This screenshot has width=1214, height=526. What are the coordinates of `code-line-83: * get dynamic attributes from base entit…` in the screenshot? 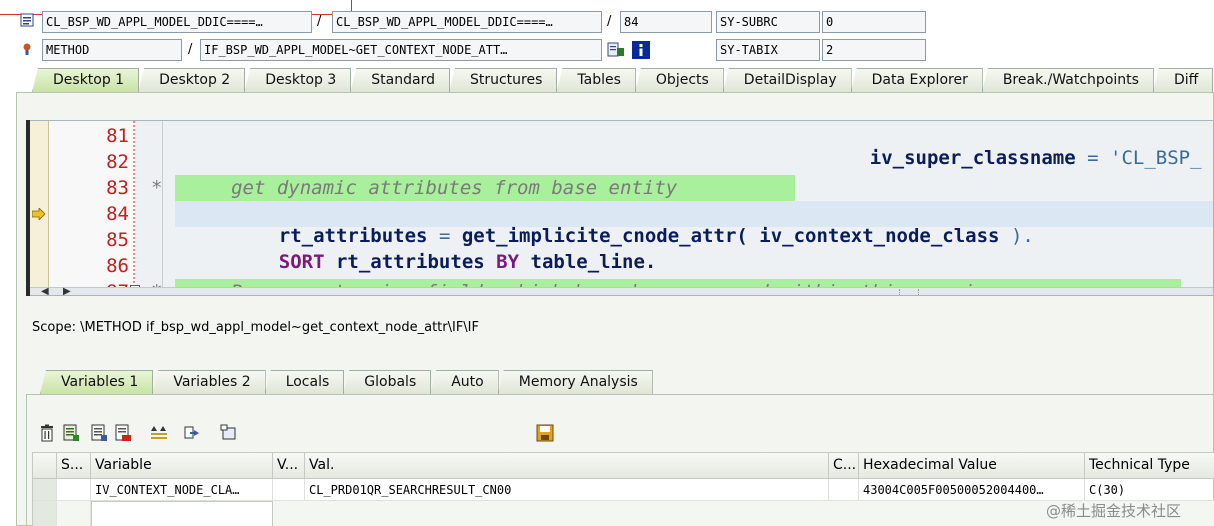 It's located at (414, 188).